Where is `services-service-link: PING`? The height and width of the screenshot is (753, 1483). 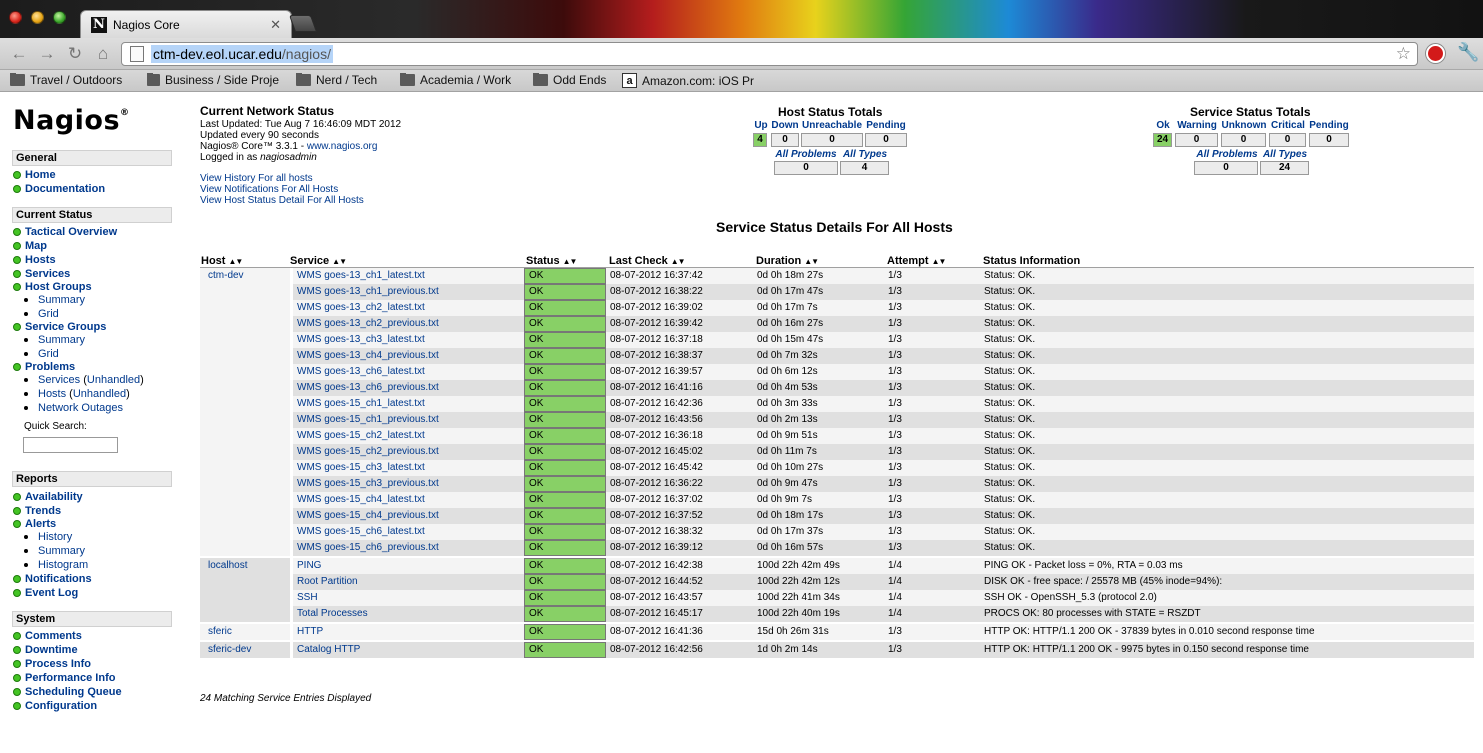 services-service-link: PING is located at coordinates (309, 566).